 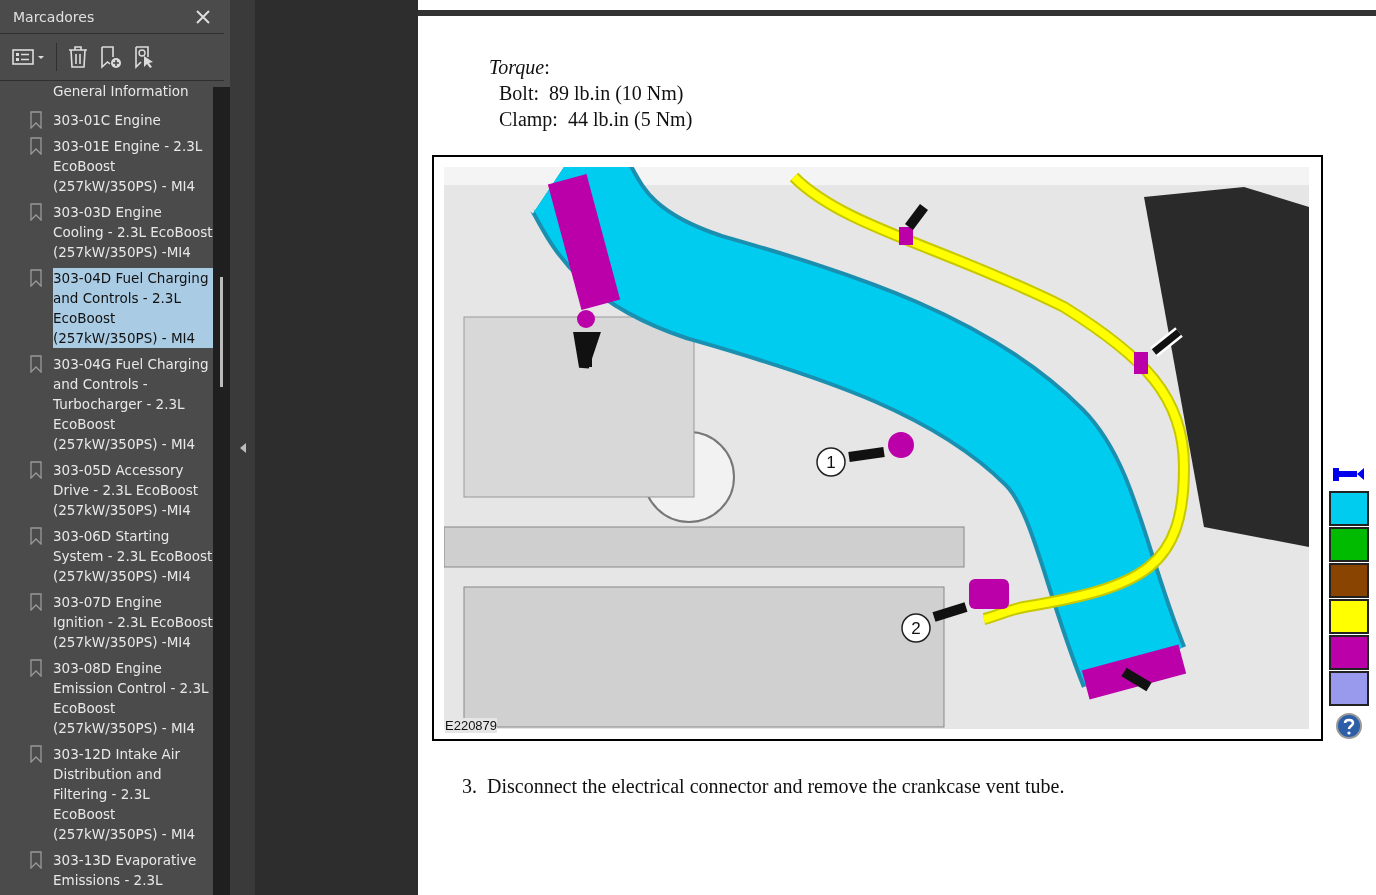 I want to click on bookmark-item: 303-03D Engine Cooling - 2.3L EcoBoost (257kW/350PS) -MI4, so click(x=133, y=232).